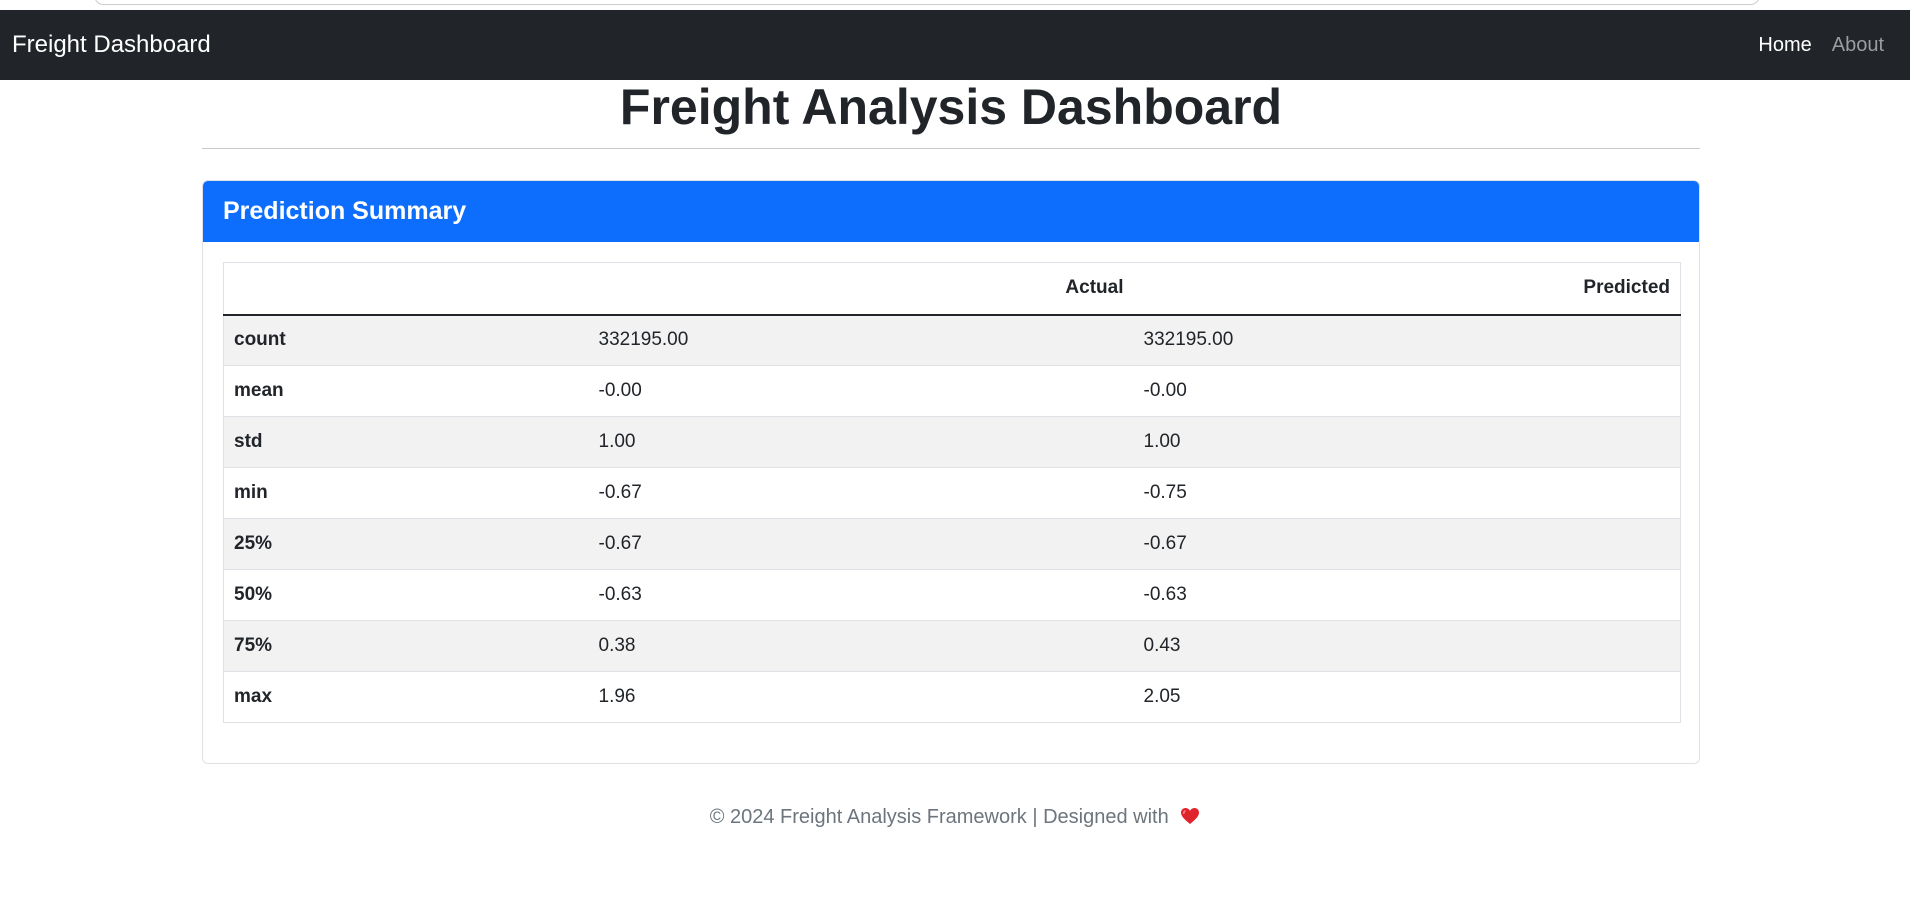 The image size is (1910, 910). I want to click on card-header: Prediction Summary, so click(951, 211).